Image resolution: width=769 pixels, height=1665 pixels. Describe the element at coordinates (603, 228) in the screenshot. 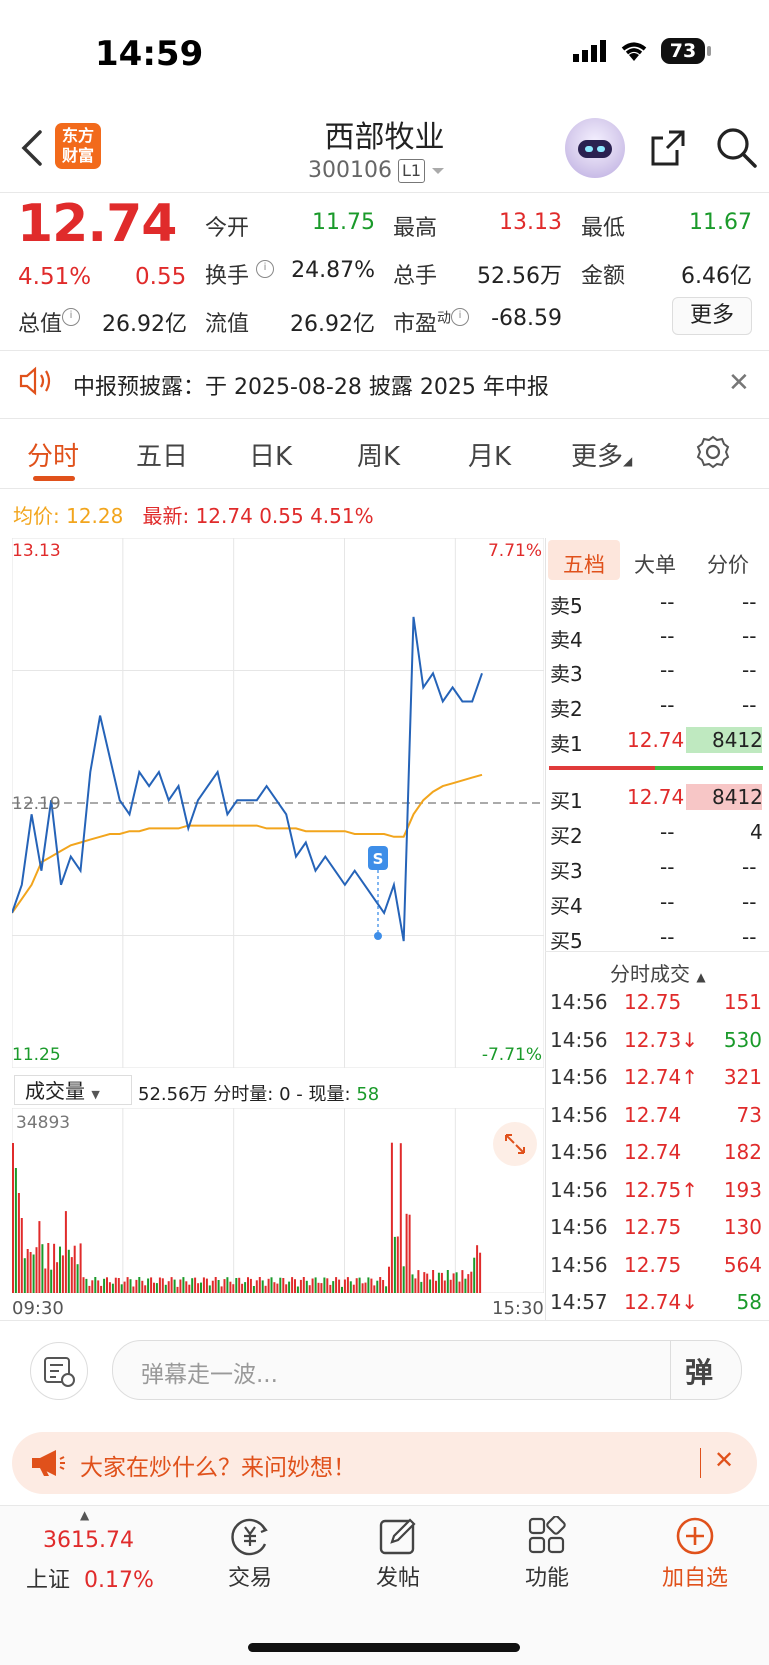

I see `low-label: 最低` at that location.